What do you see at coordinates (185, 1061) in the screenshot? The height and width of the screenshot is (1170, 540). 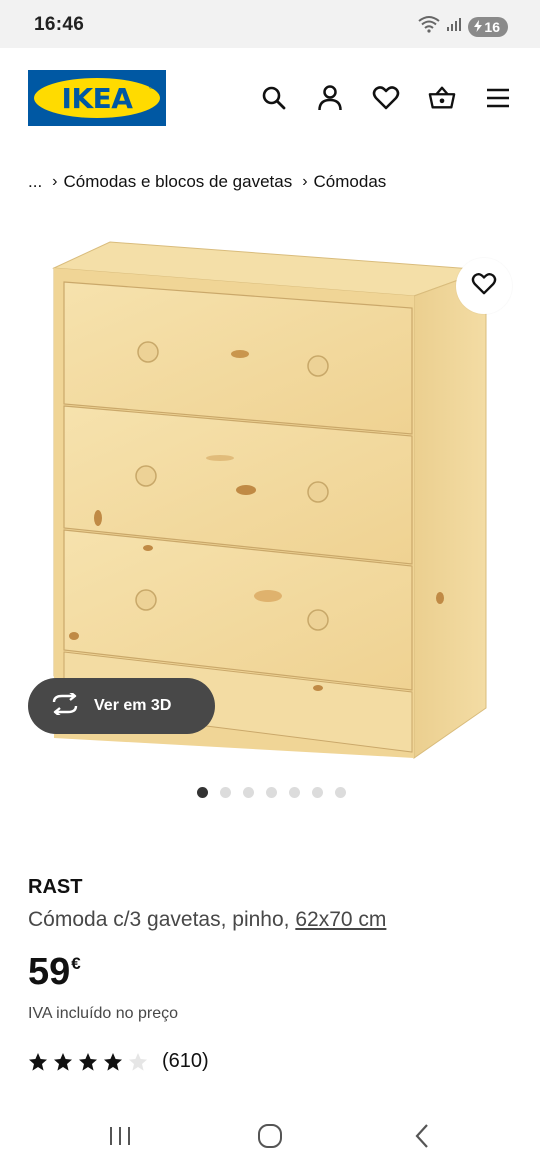 I see `review-count: (610)` at bounding box center [185, 1061].